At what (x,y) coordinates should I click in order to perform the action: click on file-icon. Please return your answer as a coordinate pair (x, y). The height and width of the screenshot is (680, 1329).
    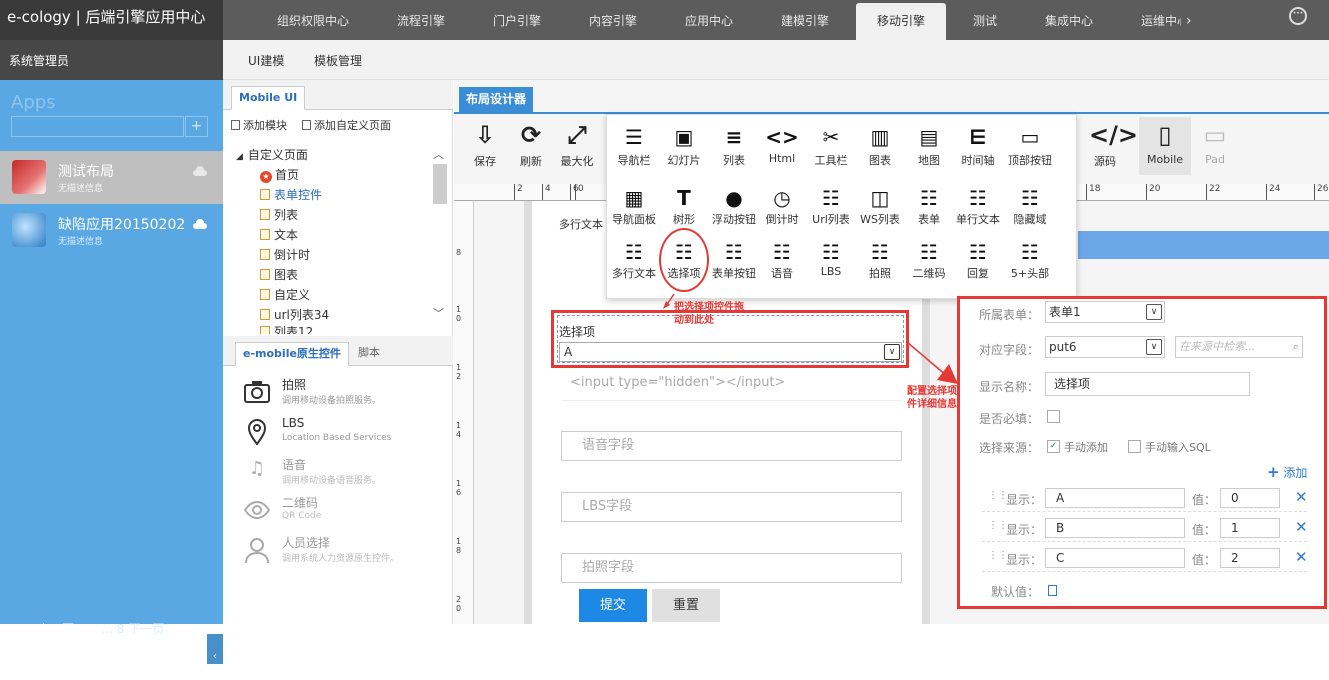
    Looking at the image, I should click on (1052, 590).